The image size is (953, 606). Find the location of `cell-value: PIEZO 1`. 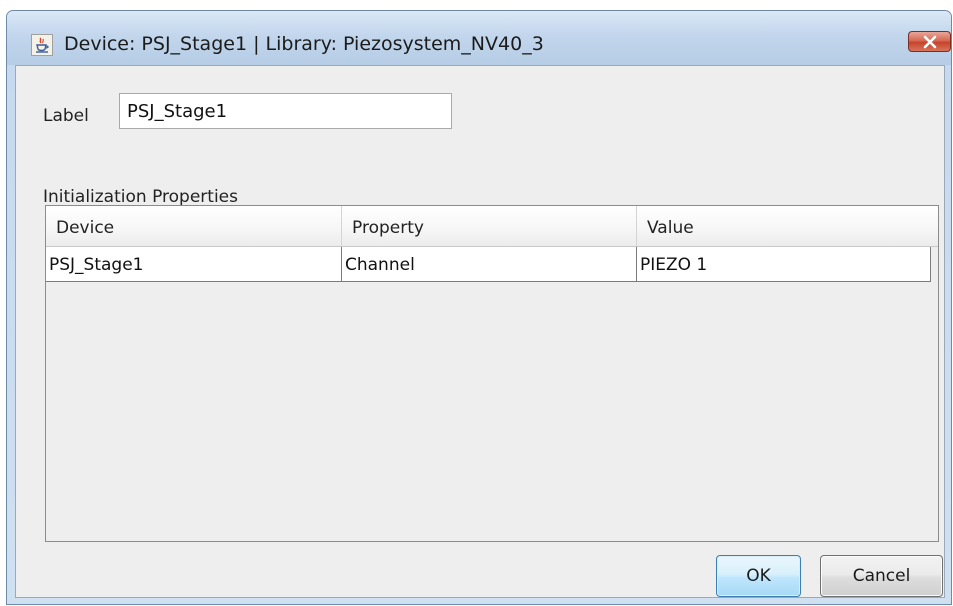

cell-value: PIEZO 1 is located at coordinates (783, 264).